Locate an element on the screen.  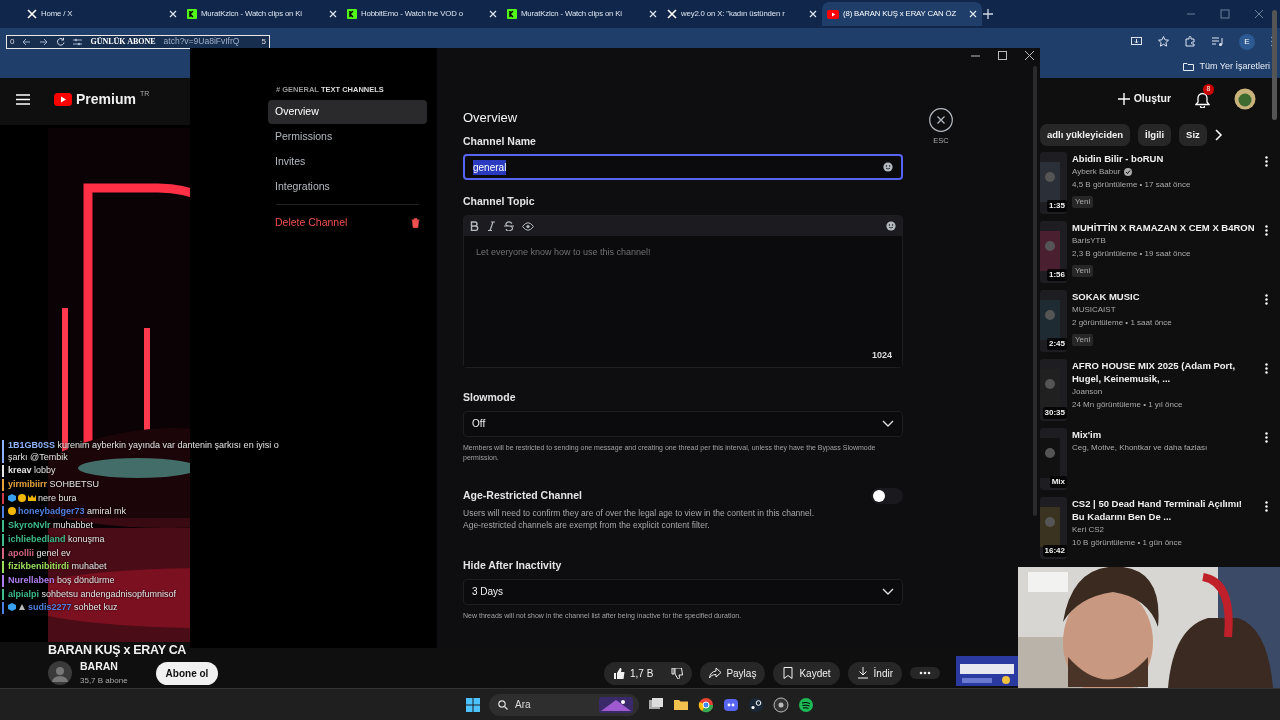
video-title: BARAN KUŞ x ERAY CA is located at coordinates (117, 650).